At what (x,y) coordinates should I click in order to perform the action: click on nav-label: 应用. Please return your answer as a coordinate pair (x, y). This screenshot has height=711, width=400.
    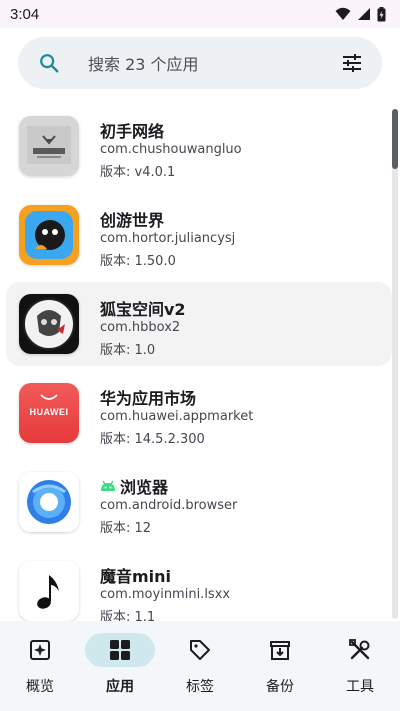
    Looking at the image, I should click on (120, 687).